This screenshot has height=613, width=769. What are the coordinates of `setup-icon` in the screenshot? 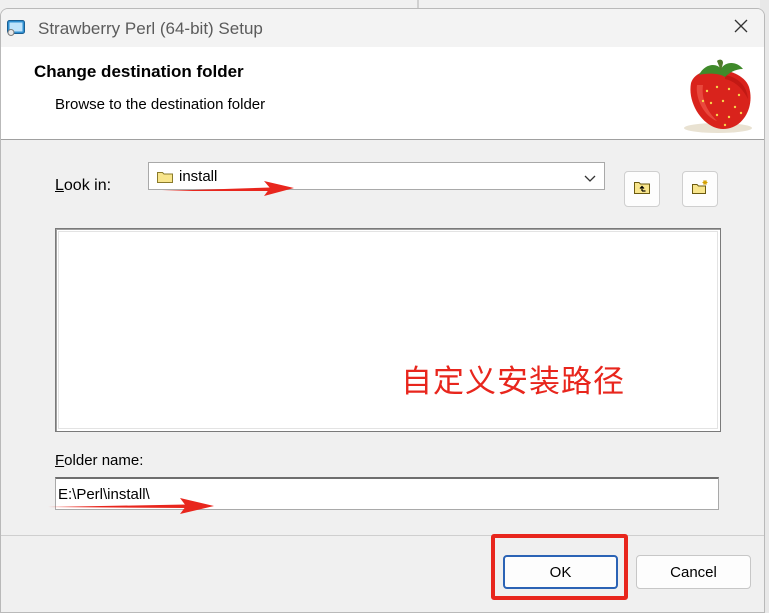 It's located at (16, 28).